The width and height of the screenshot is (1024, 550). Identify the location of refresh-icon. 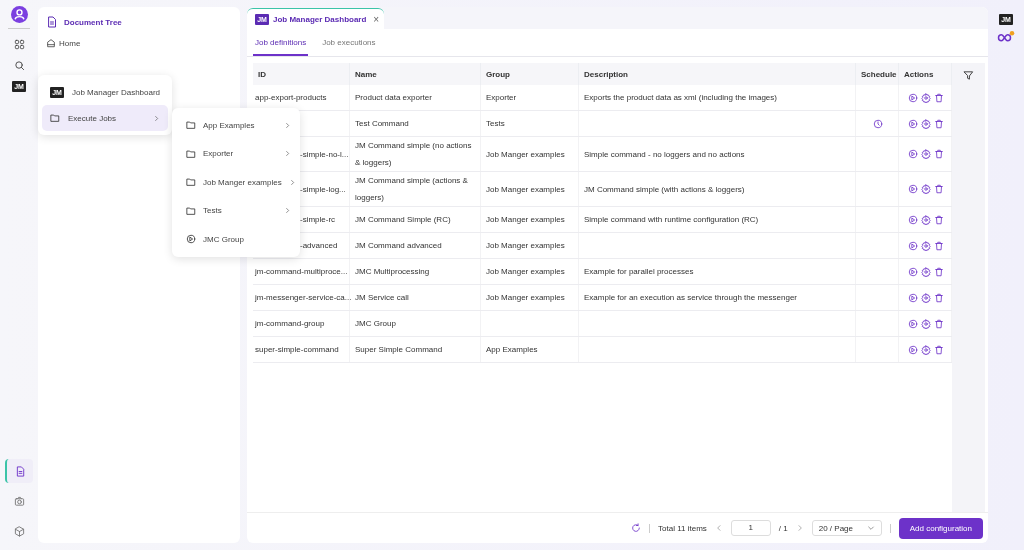
(636, 528).